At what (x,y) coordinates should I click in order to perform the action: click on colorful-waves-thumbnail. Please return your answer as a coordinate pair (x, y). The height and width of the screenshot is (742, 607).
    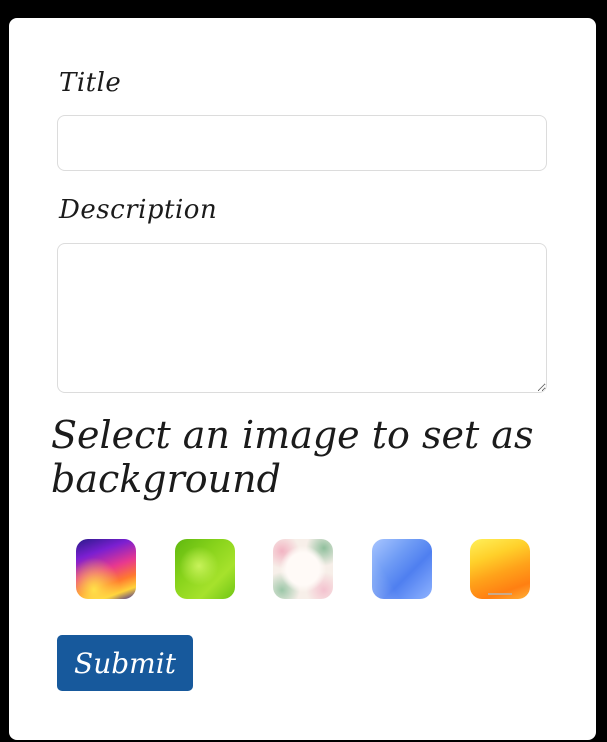
    Looking at the image, I should click on (106, 569).